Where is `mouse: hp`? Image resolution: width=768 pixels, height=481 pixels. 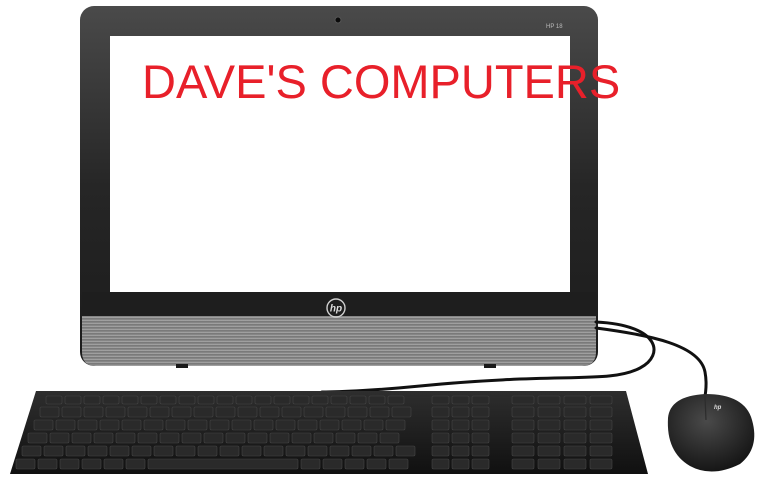 mouse: hp is located at coordinates (711, 433).